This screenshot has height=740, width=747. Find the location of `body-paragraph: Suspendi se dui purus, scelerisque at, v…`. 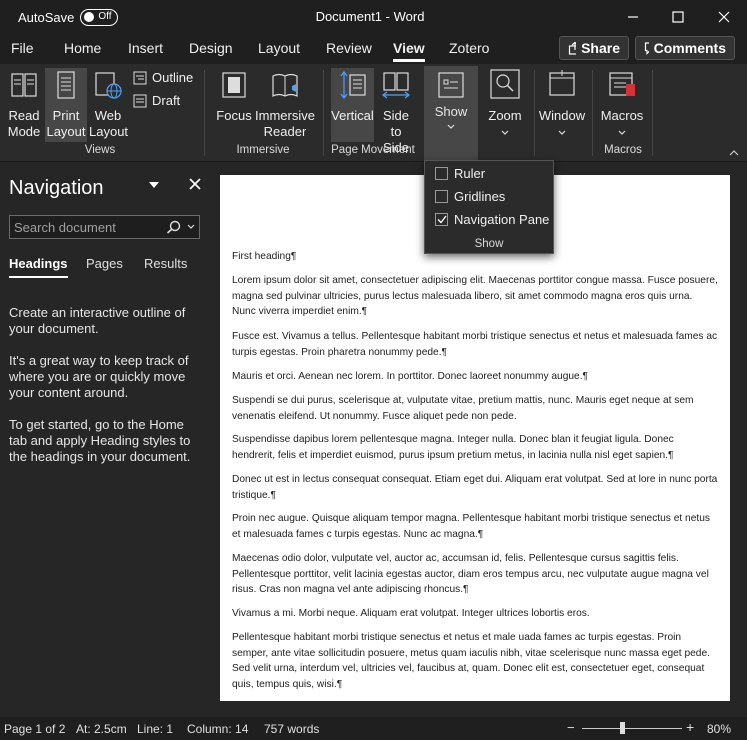

body-paragraph: Suspendi se dui purus, scelerisque at, v… is located at coordinates (475, 408).